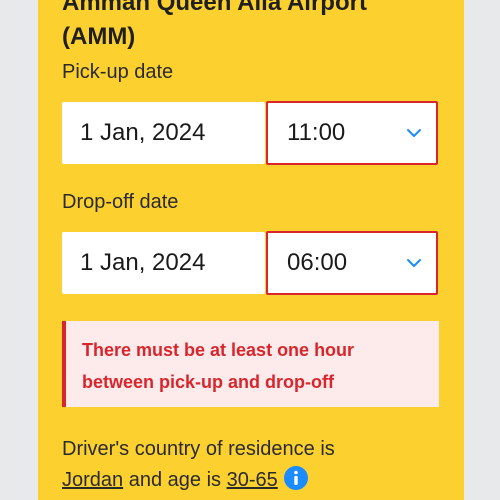 This screenshot has width=500, height=500. I want to click on error-line-1: There must be at least one hour, so click(218, 350).